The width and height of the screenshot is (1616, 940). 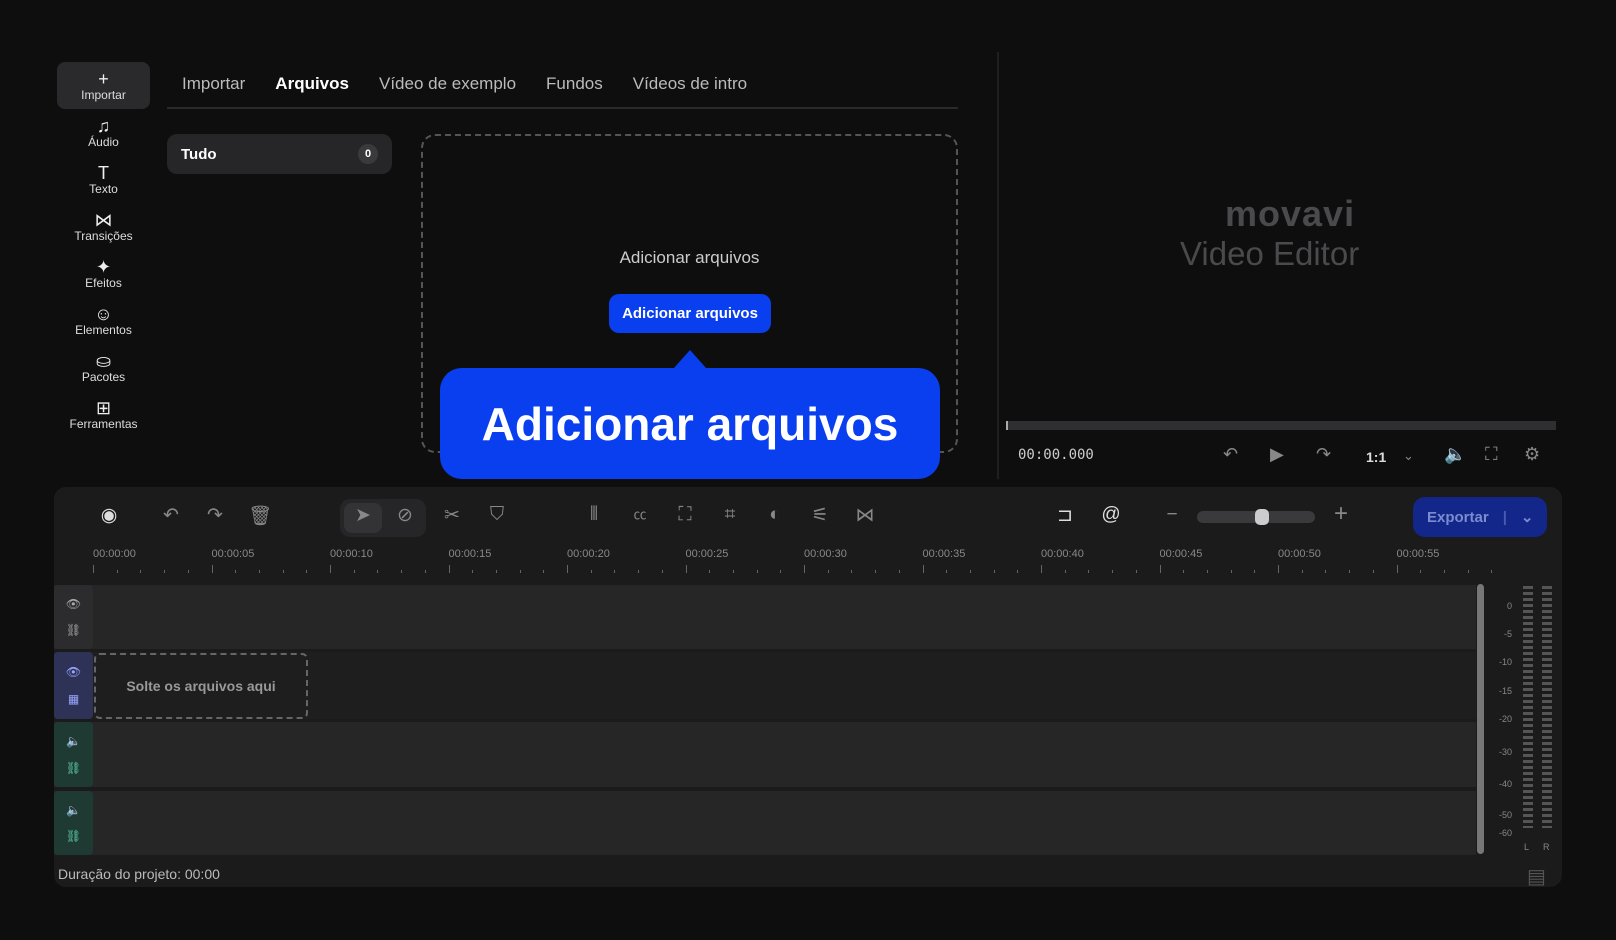 I want to click on sticker-icon: @, so click(x=1111, y=515).